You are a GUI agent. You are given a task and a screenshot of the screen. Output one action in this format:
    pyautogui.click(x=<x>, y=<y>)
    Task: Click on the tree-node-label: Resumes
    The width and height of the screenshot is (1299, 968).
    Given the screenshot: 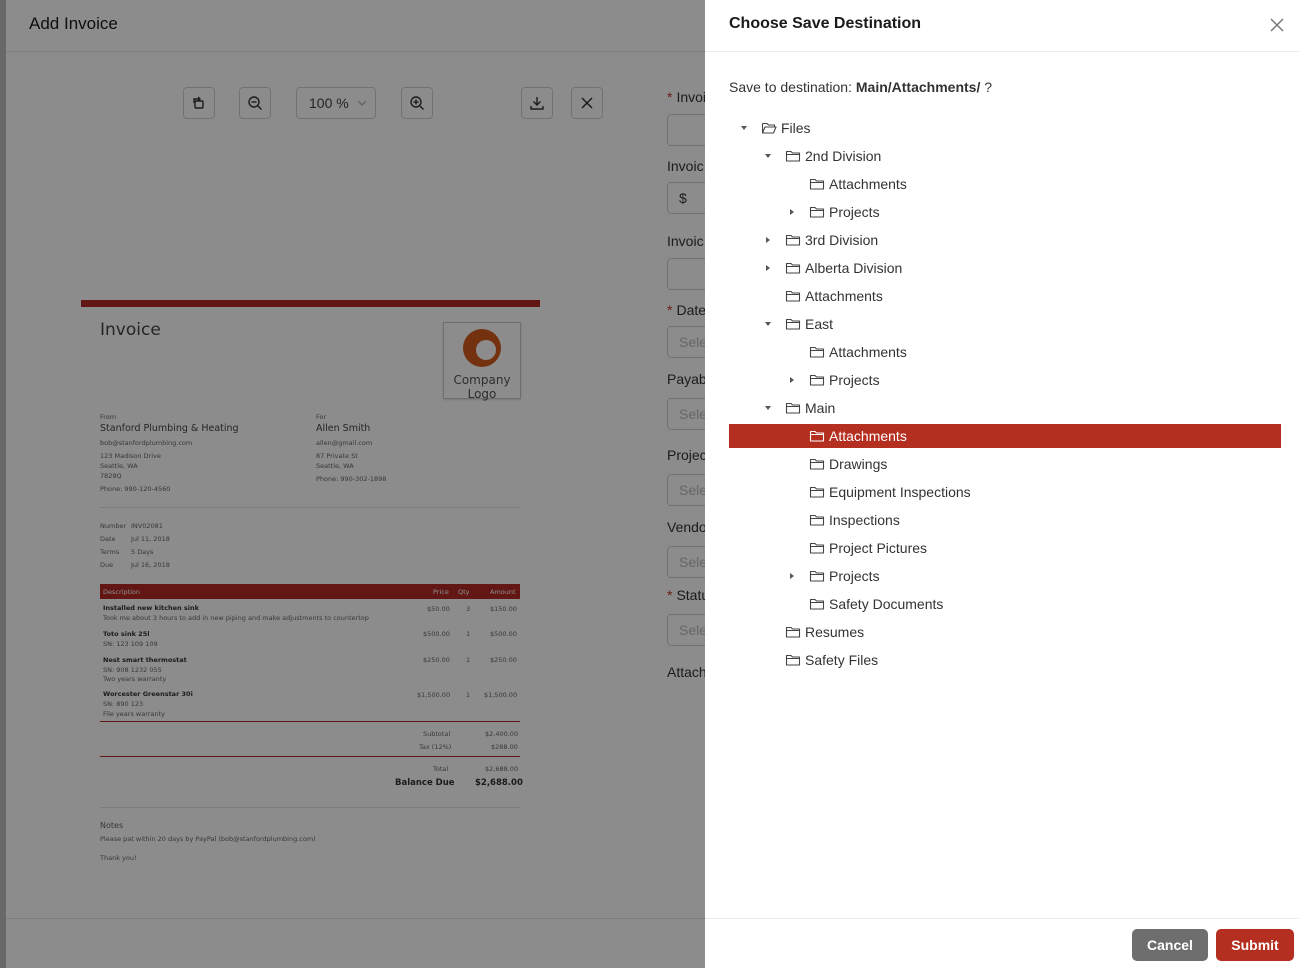 What is the action you would take?
    pyautogui.click(x=835, y=632)
    